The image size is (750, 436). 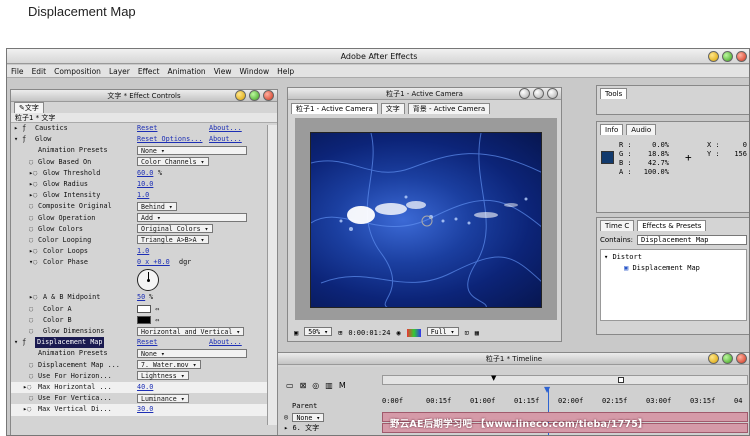 I want to click on transparency-grid-icon: ▦, so click(x=477, y=333).